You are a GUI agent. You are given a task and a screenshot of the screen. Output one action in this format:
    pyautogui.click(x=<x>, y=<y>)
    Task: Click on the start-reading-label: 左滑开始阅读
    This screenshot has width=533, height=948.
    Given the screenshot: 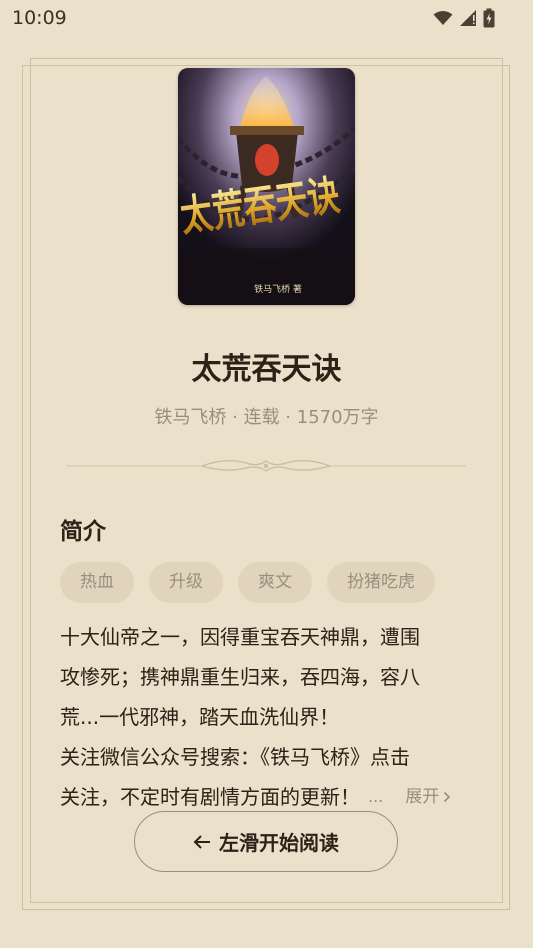 What is the action you would take?
    pyautogui.click(x=279, y=843)
    